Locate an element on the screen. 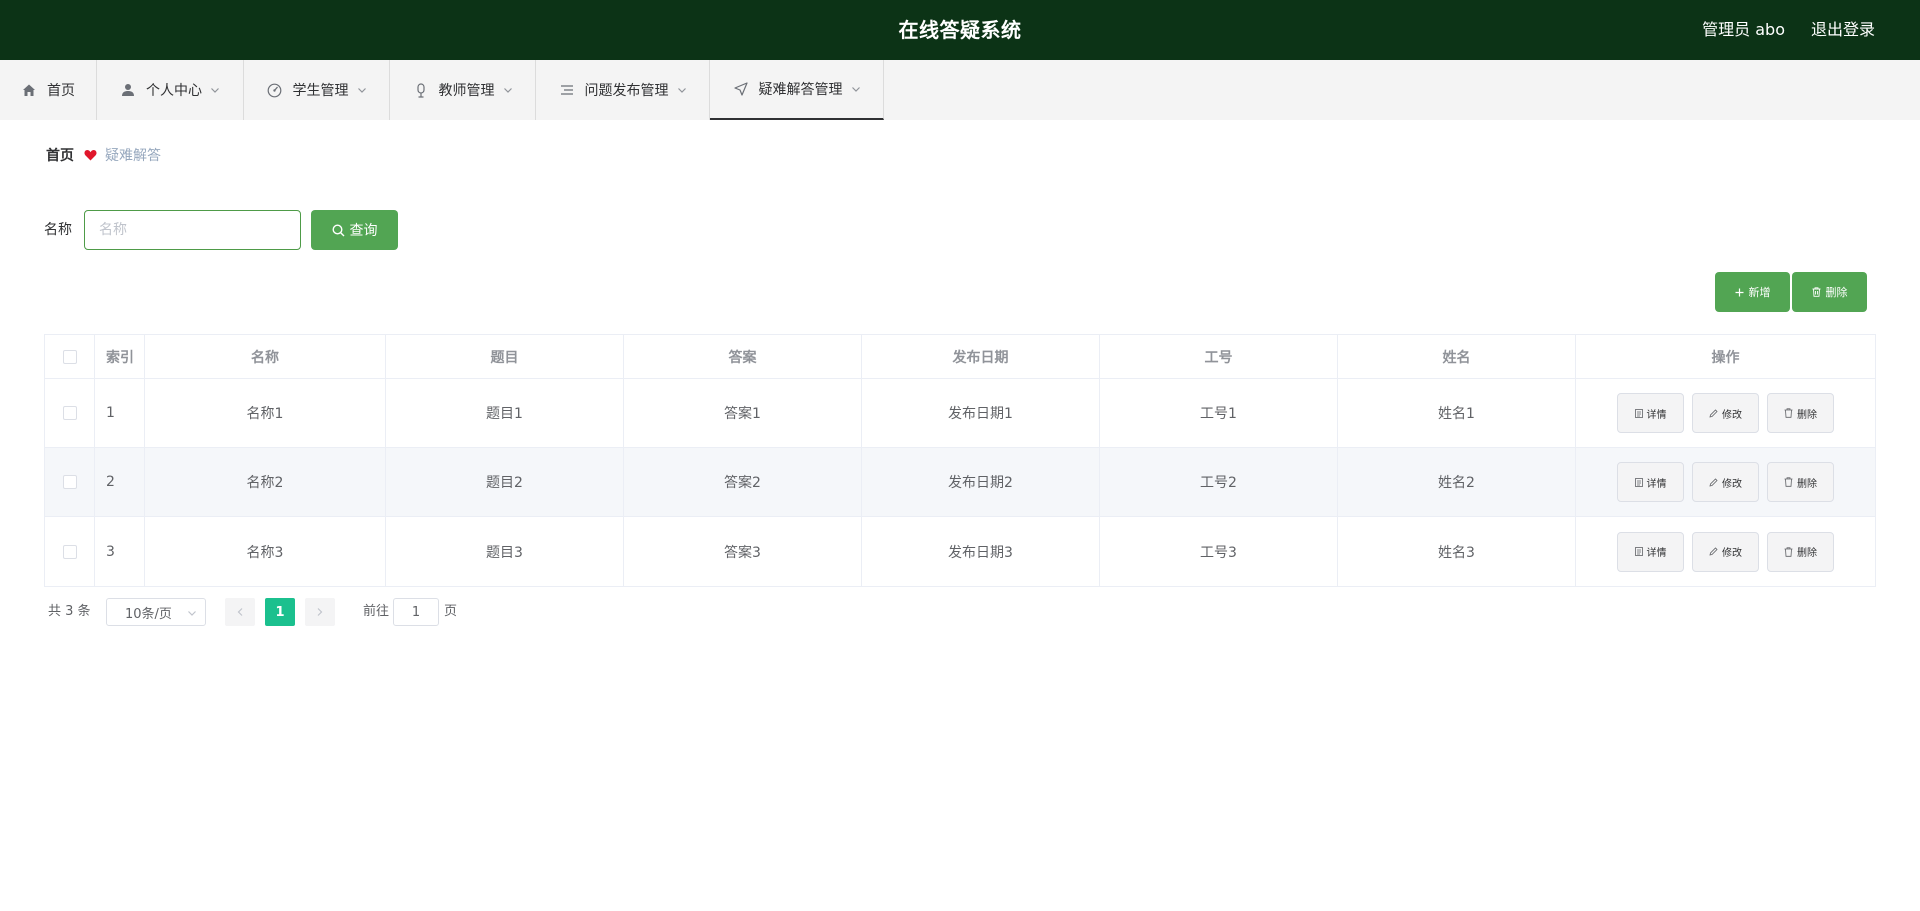 The width and height of the screenshot is (1920, 911). nav-item-question-publish: 问题发布管理 is located at coordinates (623, 90).